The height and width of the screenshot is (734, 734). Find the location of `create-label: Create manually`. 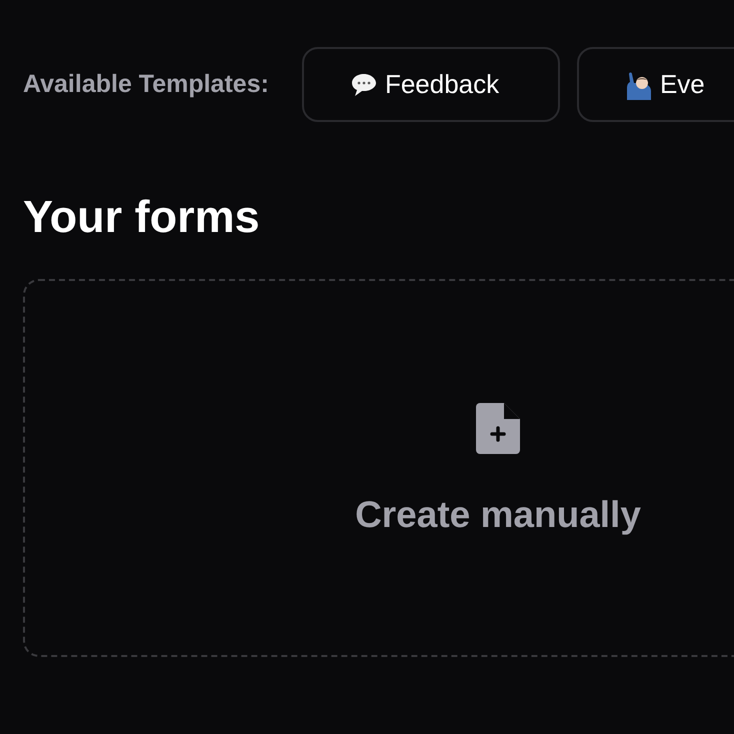

create-label: Create manually is located at coordinates (498, 515).